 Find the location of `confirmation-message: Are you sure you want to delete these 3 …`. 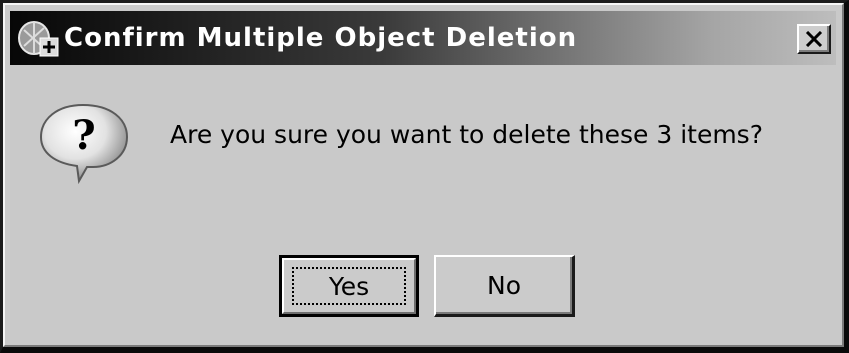

confirmation-message: Are you sure you want to delete these 3 … is located at coordinates (466, 134).